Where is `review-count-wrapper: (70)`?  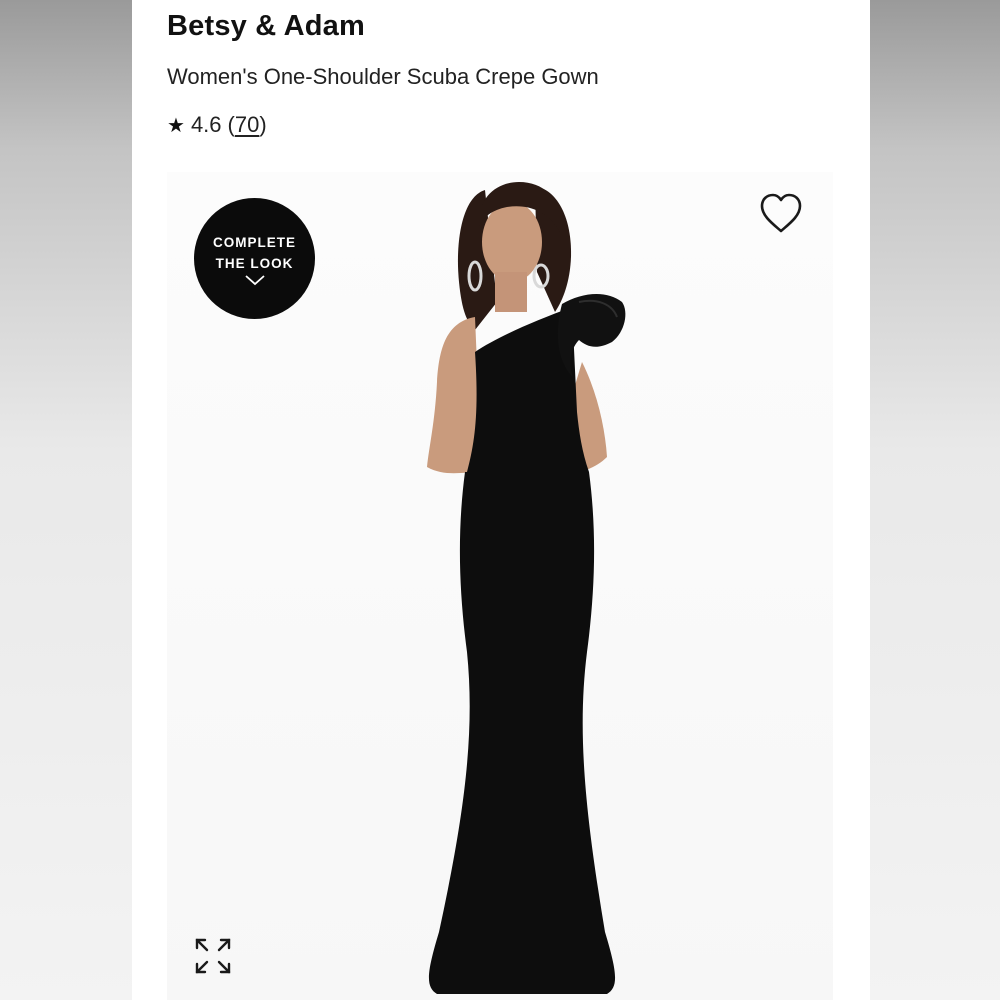 review-count-wrapper: (70) is located at coordinates (247, 125).